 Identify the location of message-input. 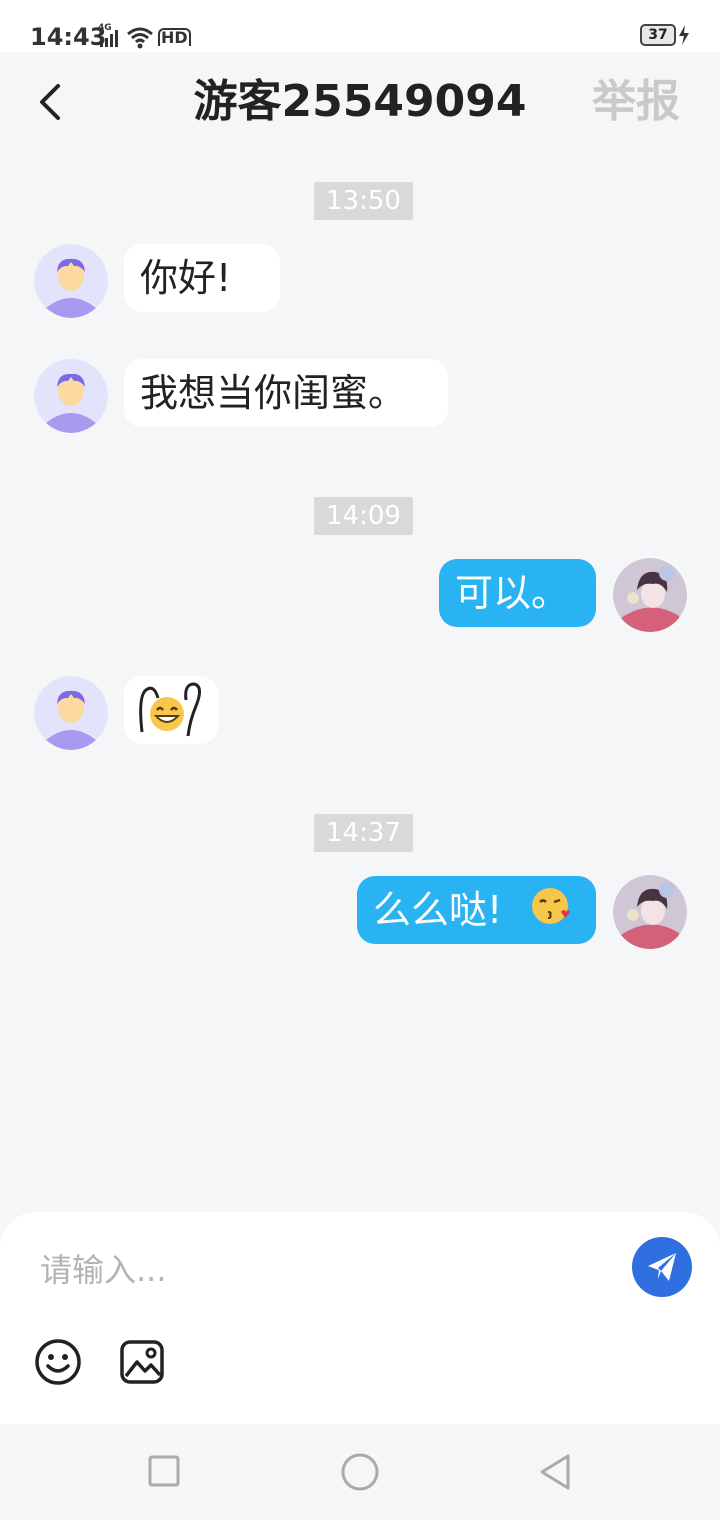
(320, 1270).